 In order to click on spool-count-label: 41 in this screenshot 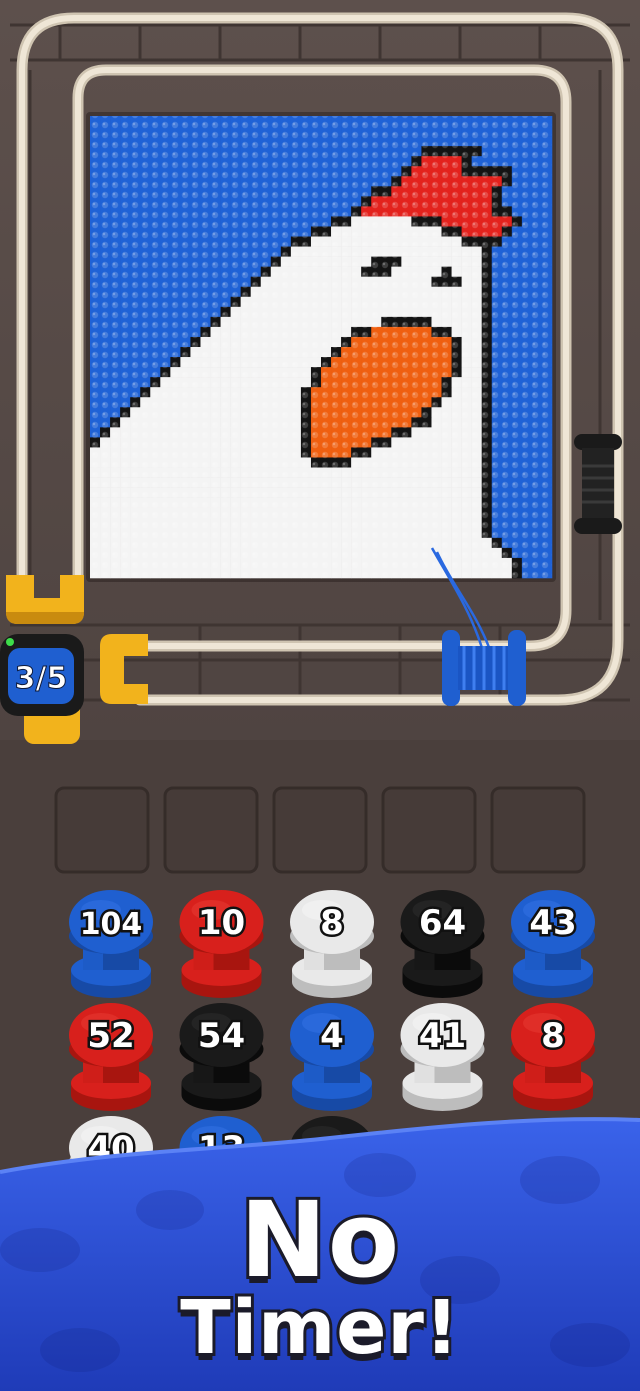, I will do `click(442, 1036)`.